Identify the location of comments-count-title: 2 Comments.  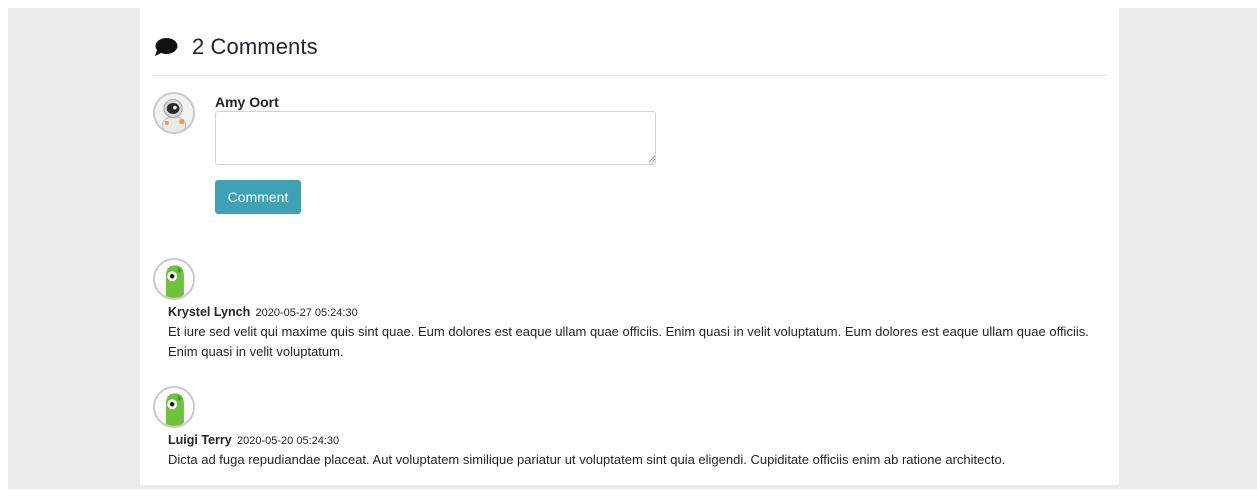
(255, 46).